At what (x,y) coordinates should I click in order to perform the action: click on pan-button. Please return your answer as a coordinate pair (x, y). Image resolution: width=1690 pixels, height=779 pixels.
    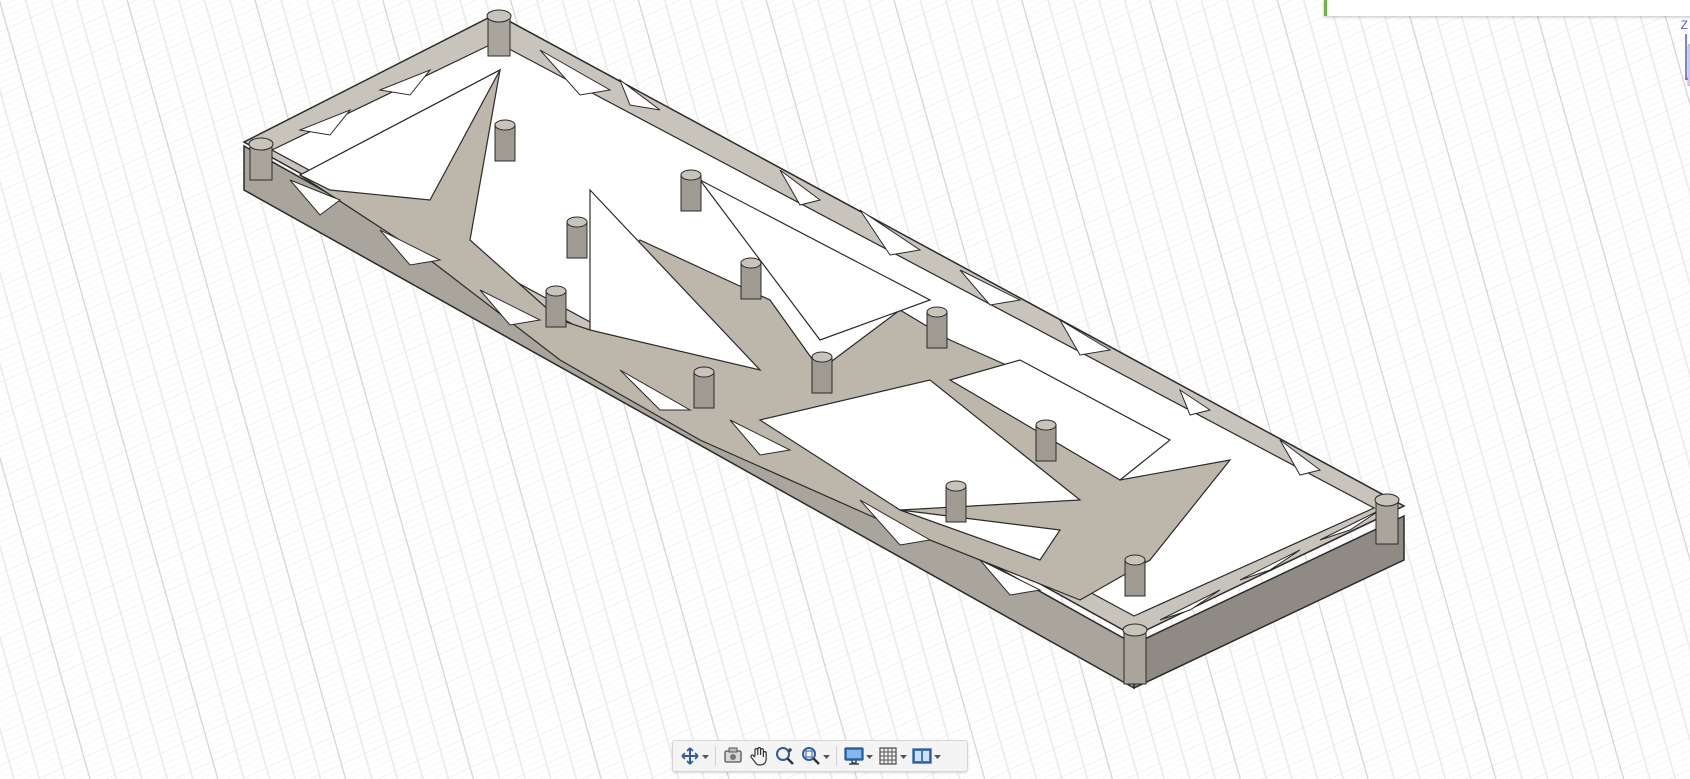
    Looking at the image, I should click on (759, 756).